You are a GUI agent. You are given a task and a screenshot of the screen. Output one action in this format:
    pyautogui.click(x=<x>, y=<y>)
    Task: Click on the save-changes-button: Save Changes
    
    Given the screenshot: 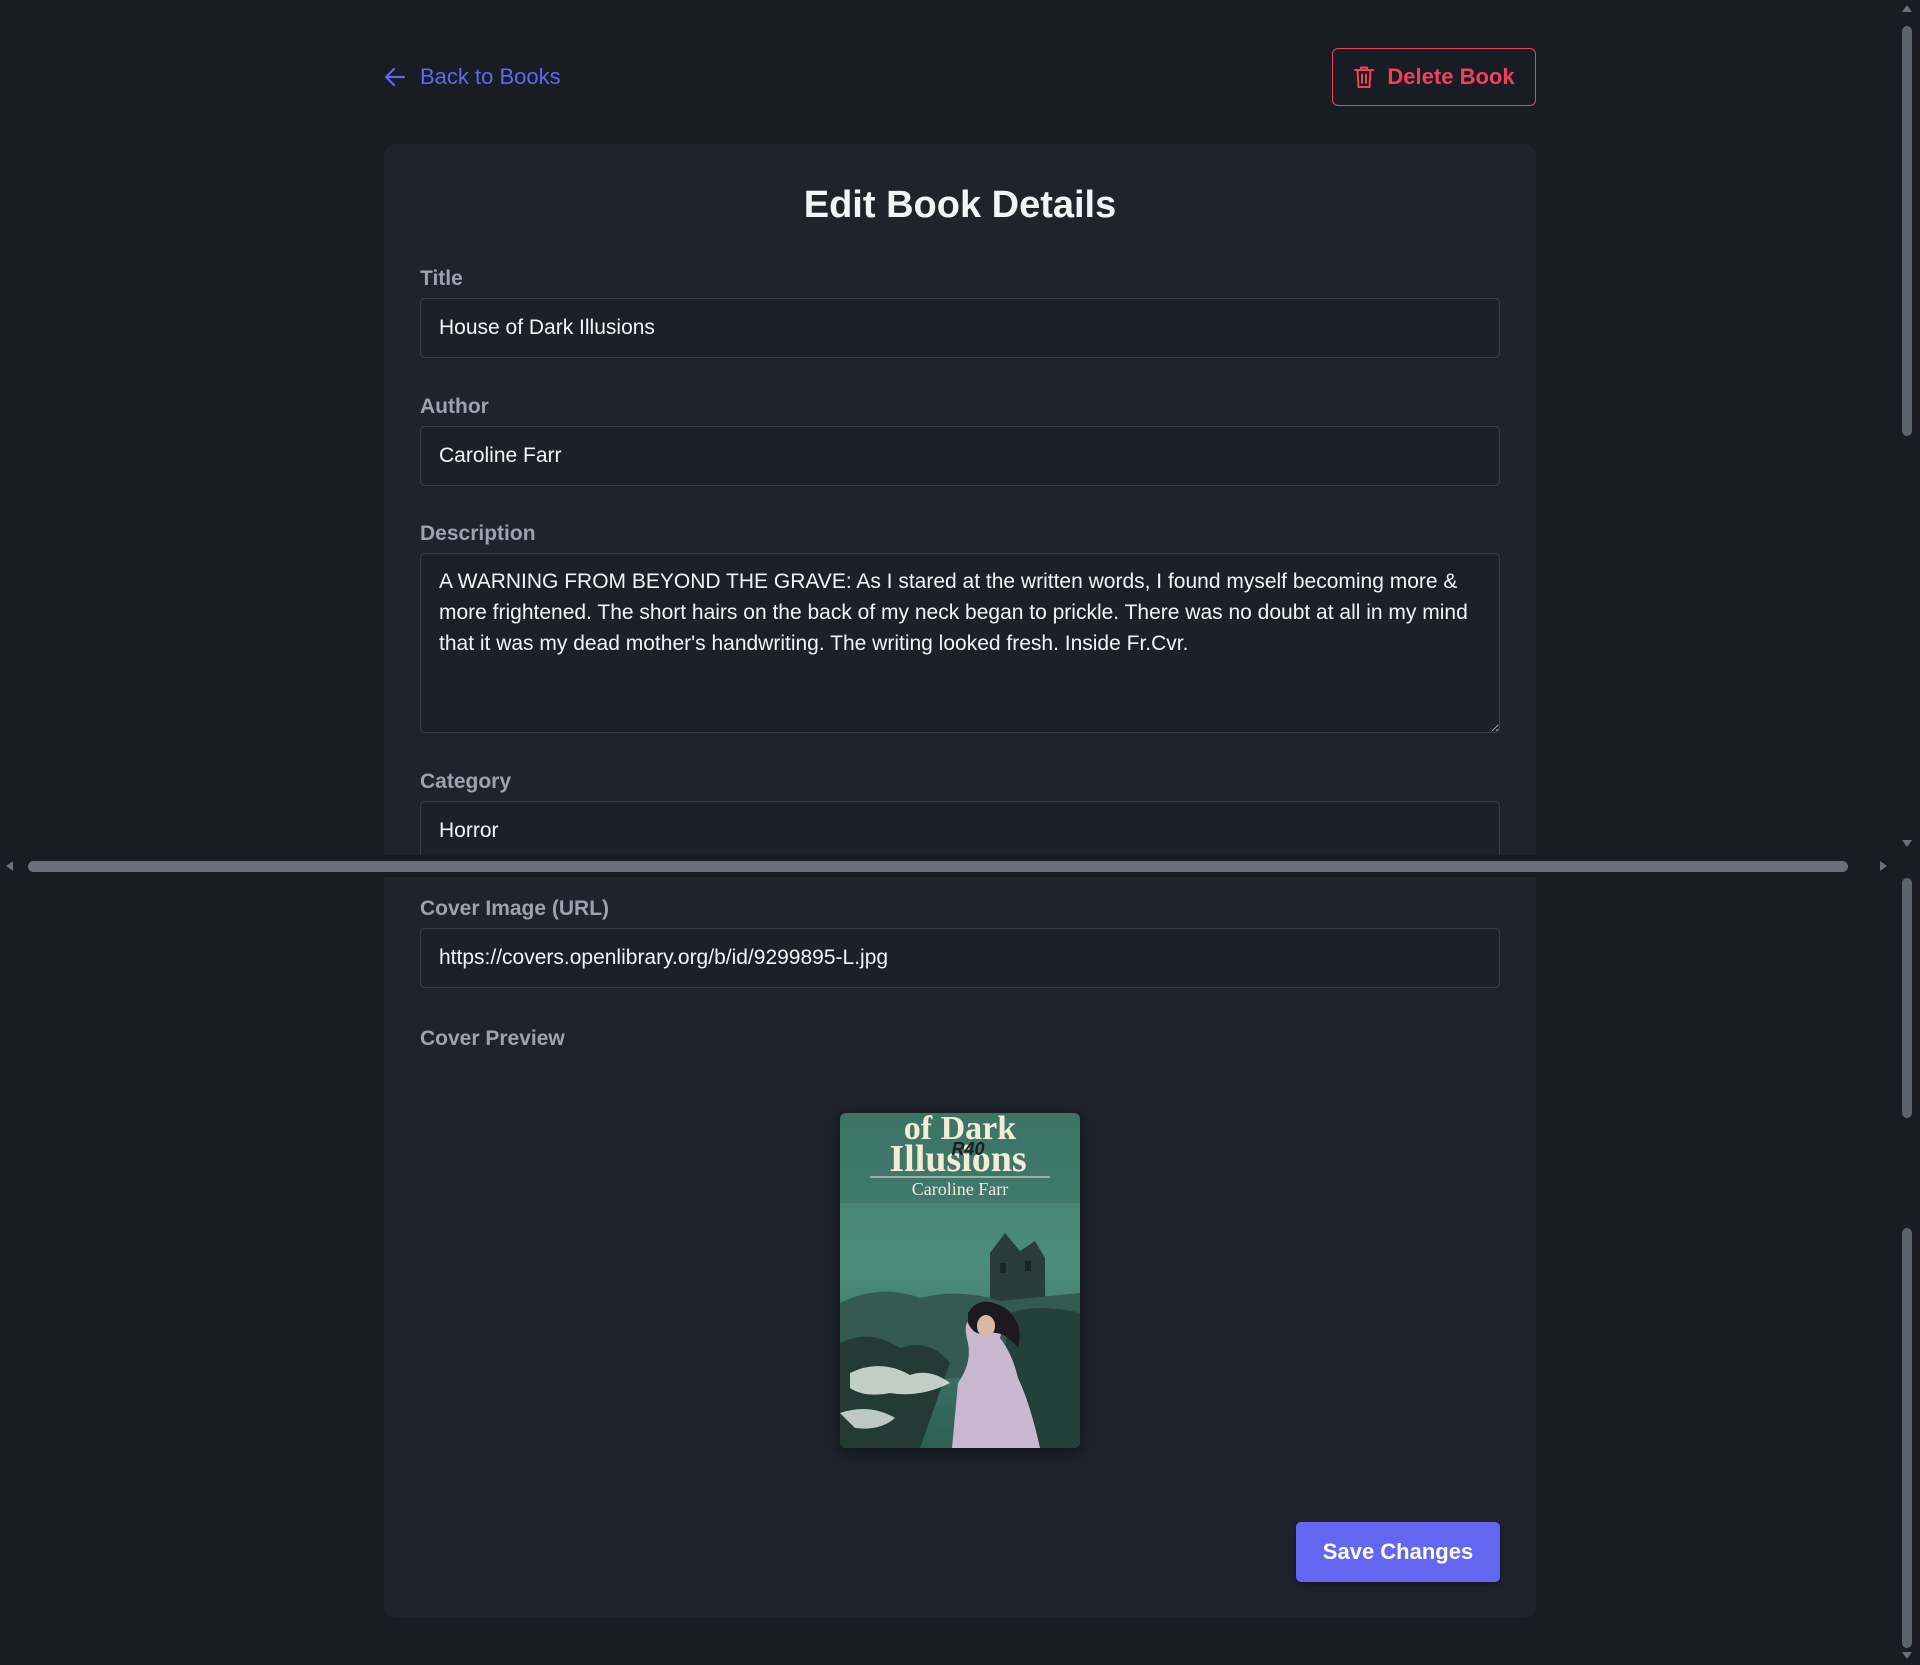 What is the action you would take?
    pyautogui.click(x=1398, y=1552)
    